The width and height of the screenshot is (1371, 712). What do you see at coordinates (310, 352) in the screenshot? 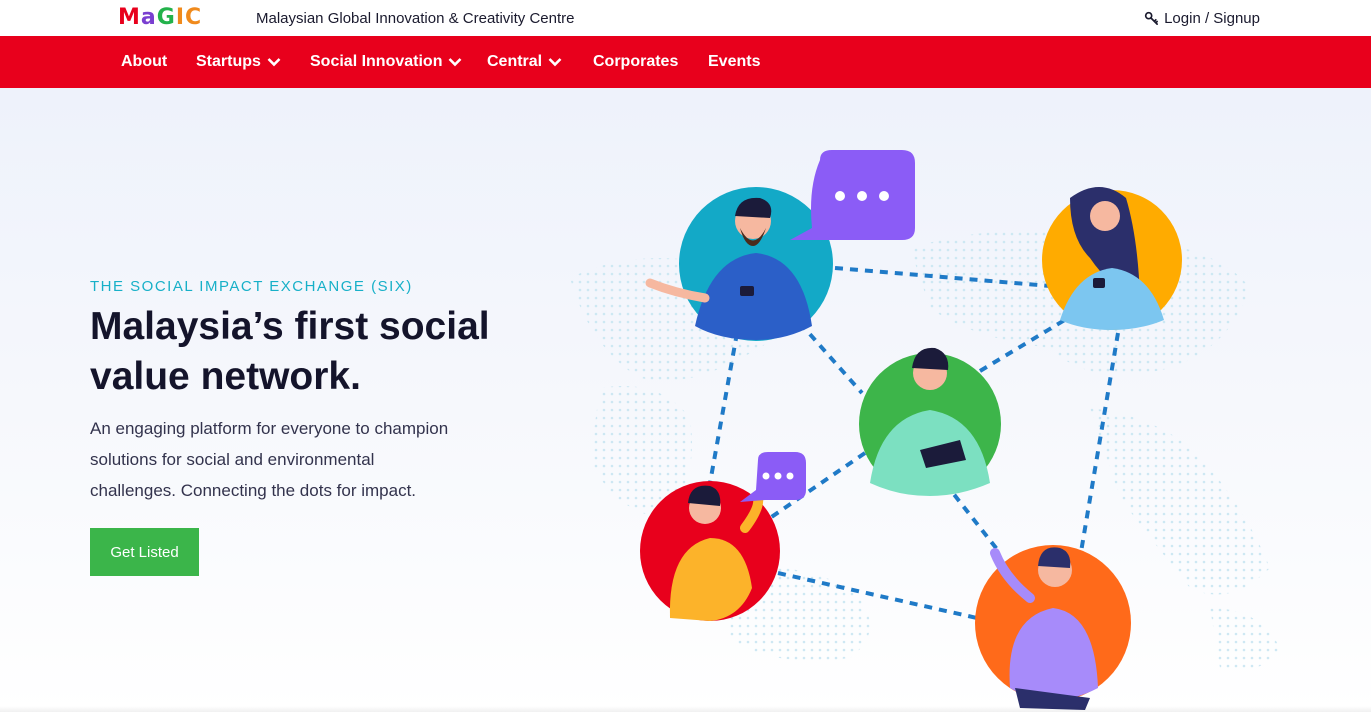
I see `hero-headline: Malaysia’s first social value network.` at bounding box center [310, 352].